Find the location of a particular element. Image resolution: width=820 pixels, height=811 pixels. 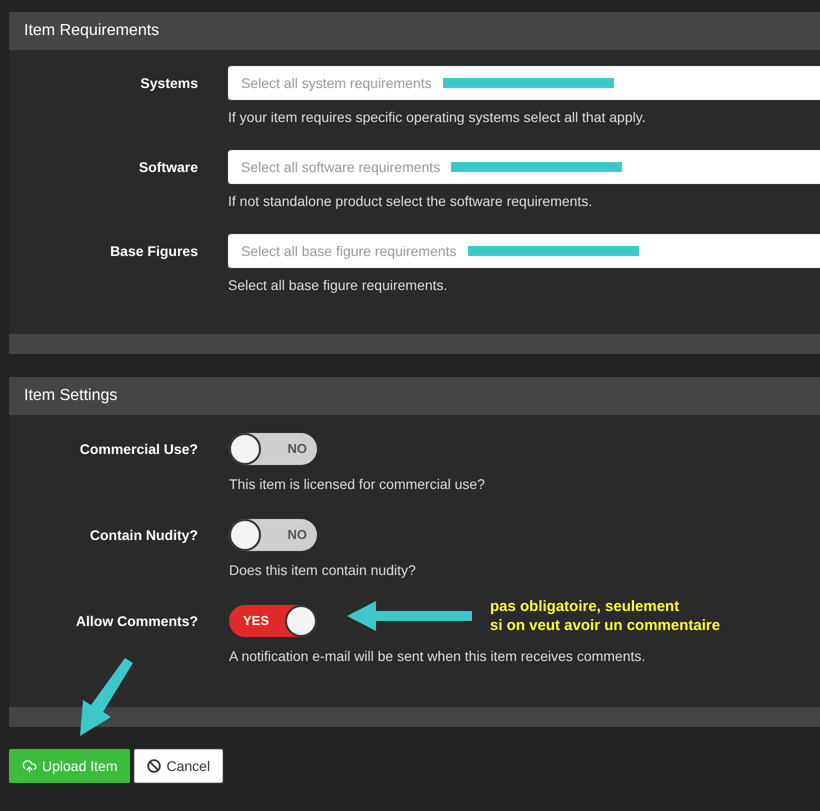

toggle-switch: YES is located at coordinates (273, 621).